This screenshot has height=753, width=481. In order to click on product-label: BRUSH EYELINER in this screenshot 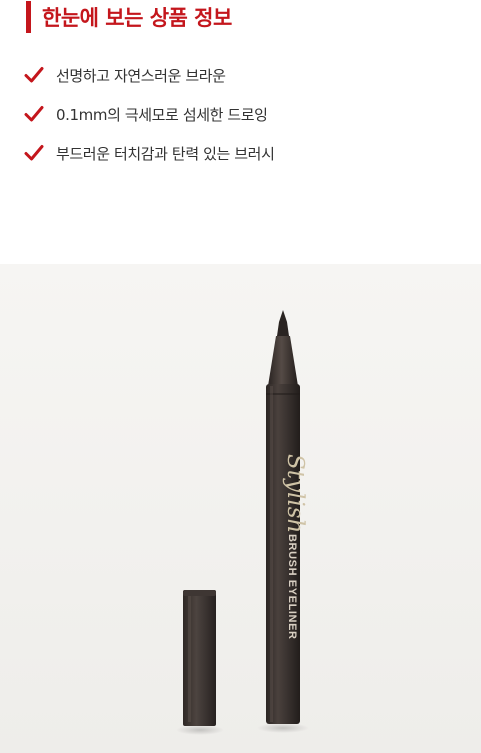, I will do `click(292, 587)`.